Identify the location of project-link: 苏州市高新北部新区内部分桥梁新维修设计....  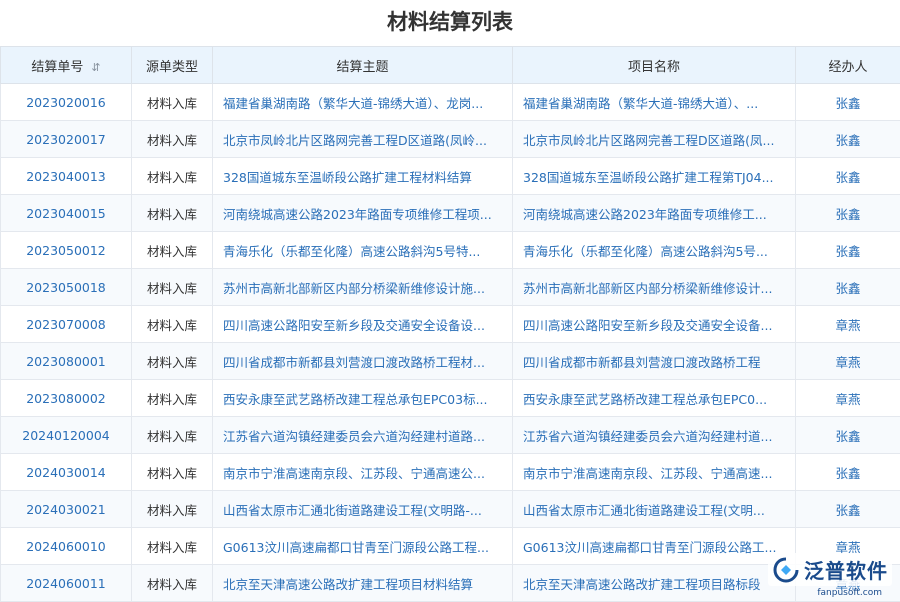
(654, 287).